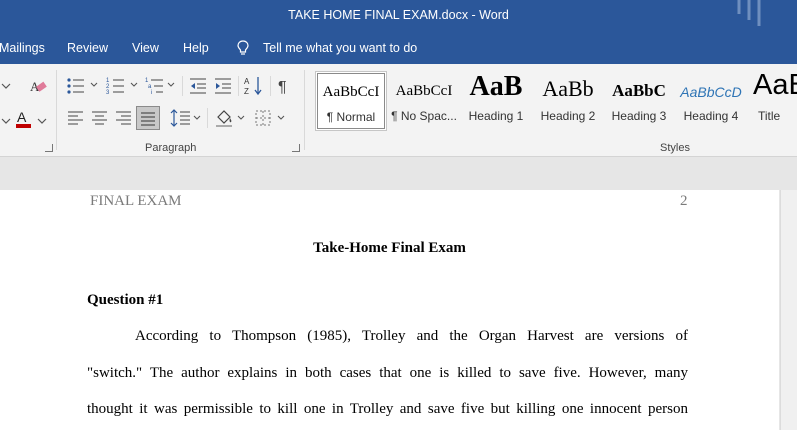 The width and height of the screenshot is (797, 430). What do you see at coordinates (389, 248) in the screenshot?
I see `document-title: Take-Home Final Exam` at bounding box center [389, 248].